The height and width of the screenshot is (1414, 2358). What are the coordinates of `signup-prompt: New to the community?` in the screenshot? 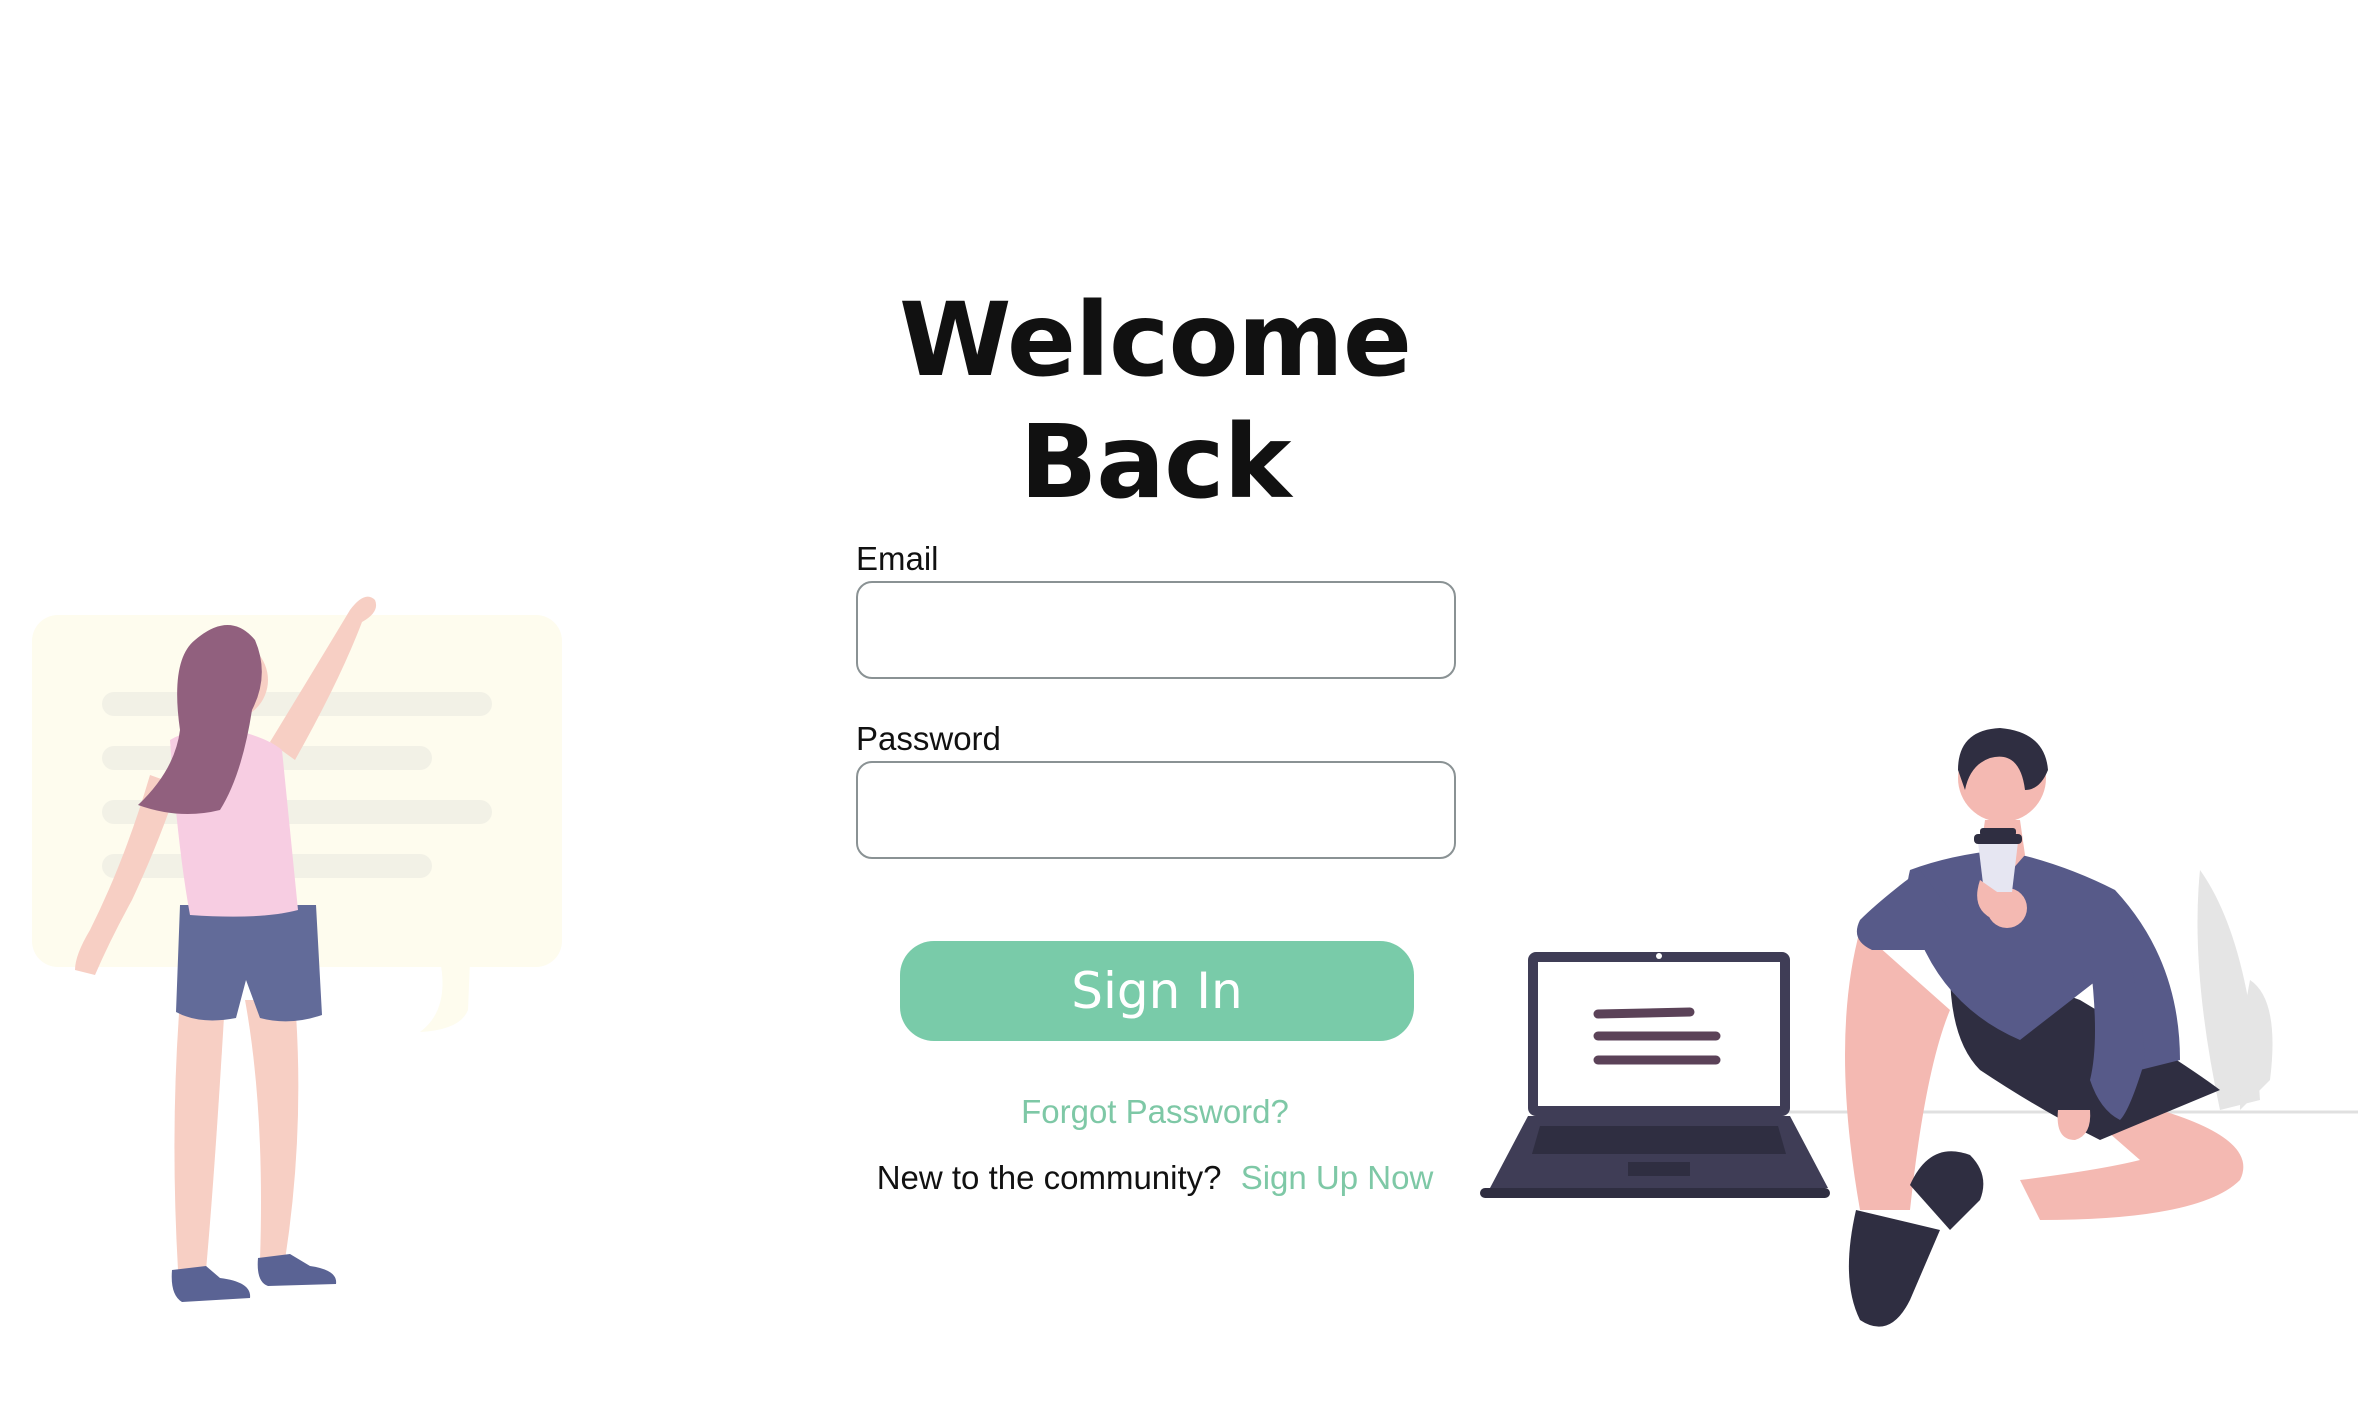 It's located at (1049, 1178).